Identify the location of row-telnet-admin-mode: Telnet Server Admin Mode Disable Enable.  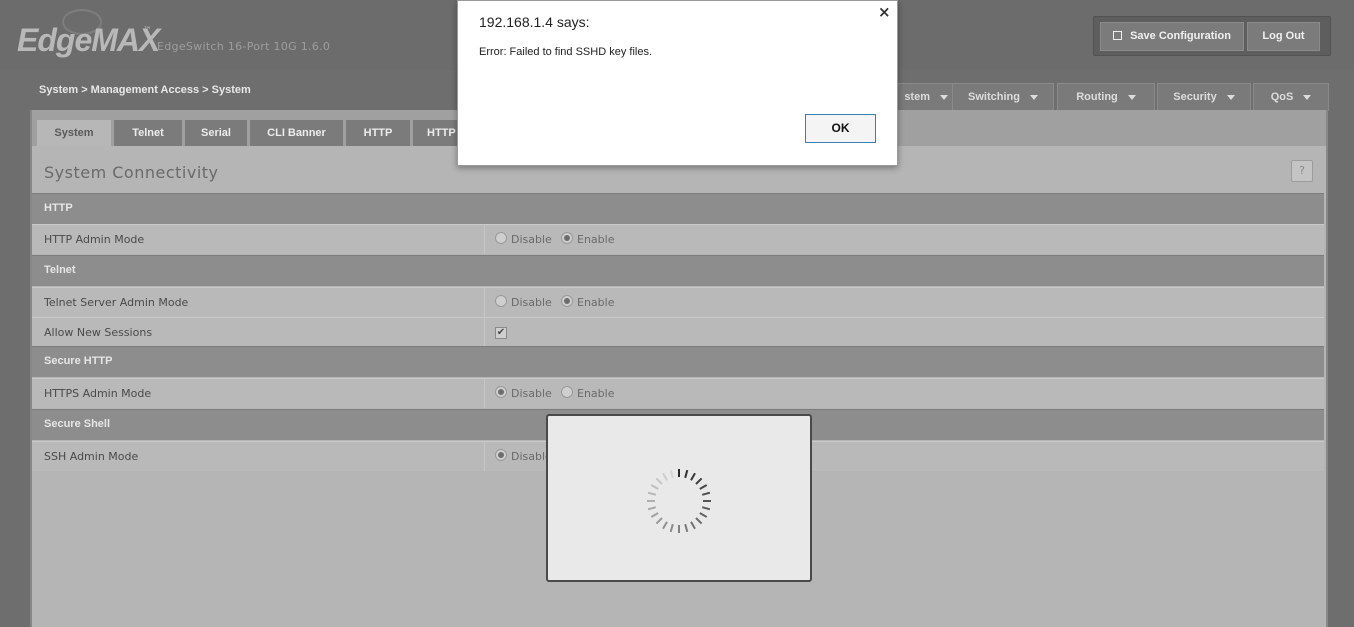
(678, 302).